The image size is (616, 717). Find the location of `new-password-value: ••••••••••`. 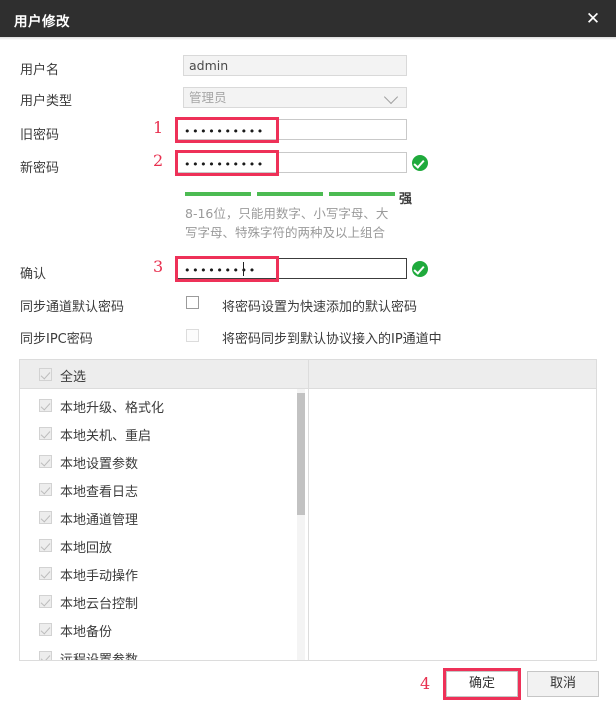

new-password-value: •••••••••• is located at coordinates (224, 164).